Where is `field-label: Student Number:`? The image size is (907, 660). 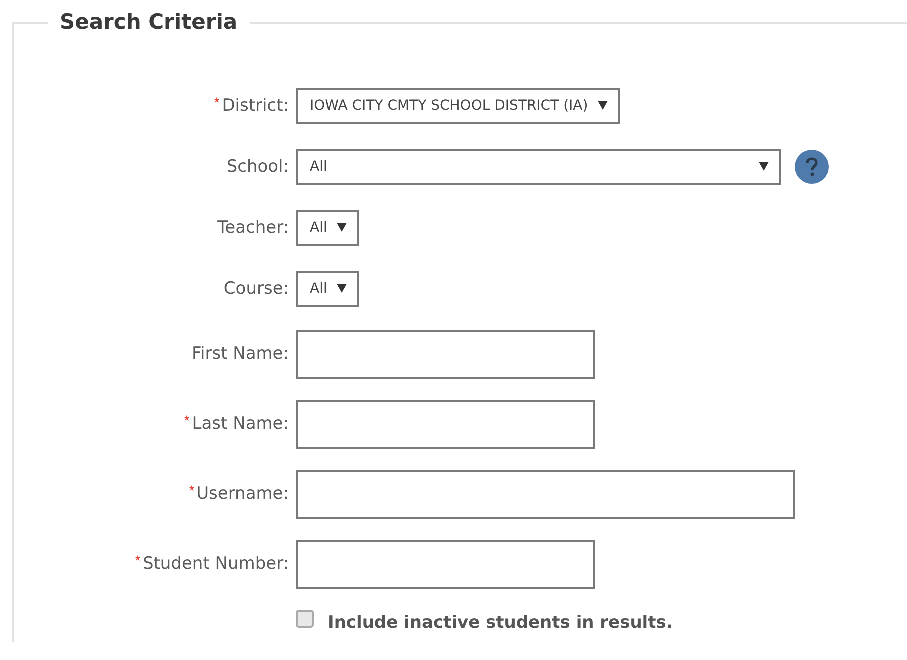
field-label: Student Number: is located at coordinates (215, 564).